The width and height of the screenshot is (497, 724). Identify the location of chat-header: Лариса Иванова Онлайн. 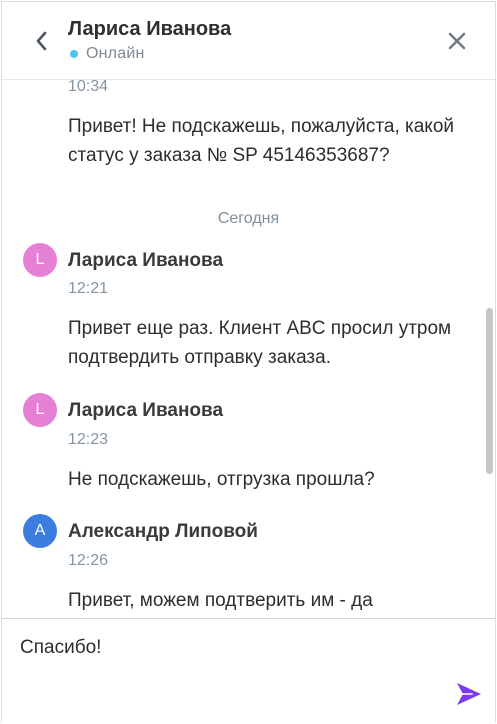
(248, 41).